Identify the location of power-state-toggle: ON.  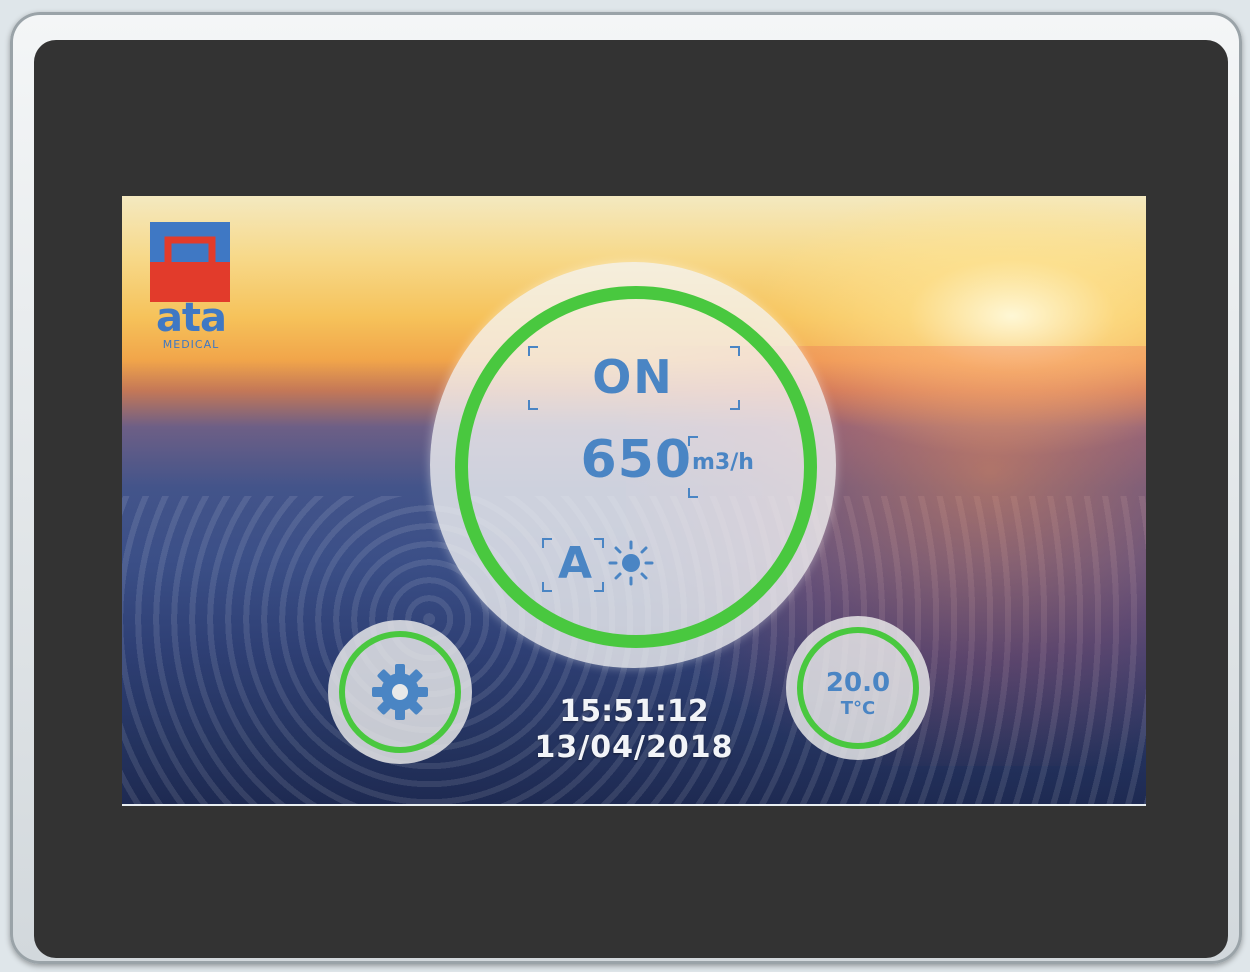
(633, 377).